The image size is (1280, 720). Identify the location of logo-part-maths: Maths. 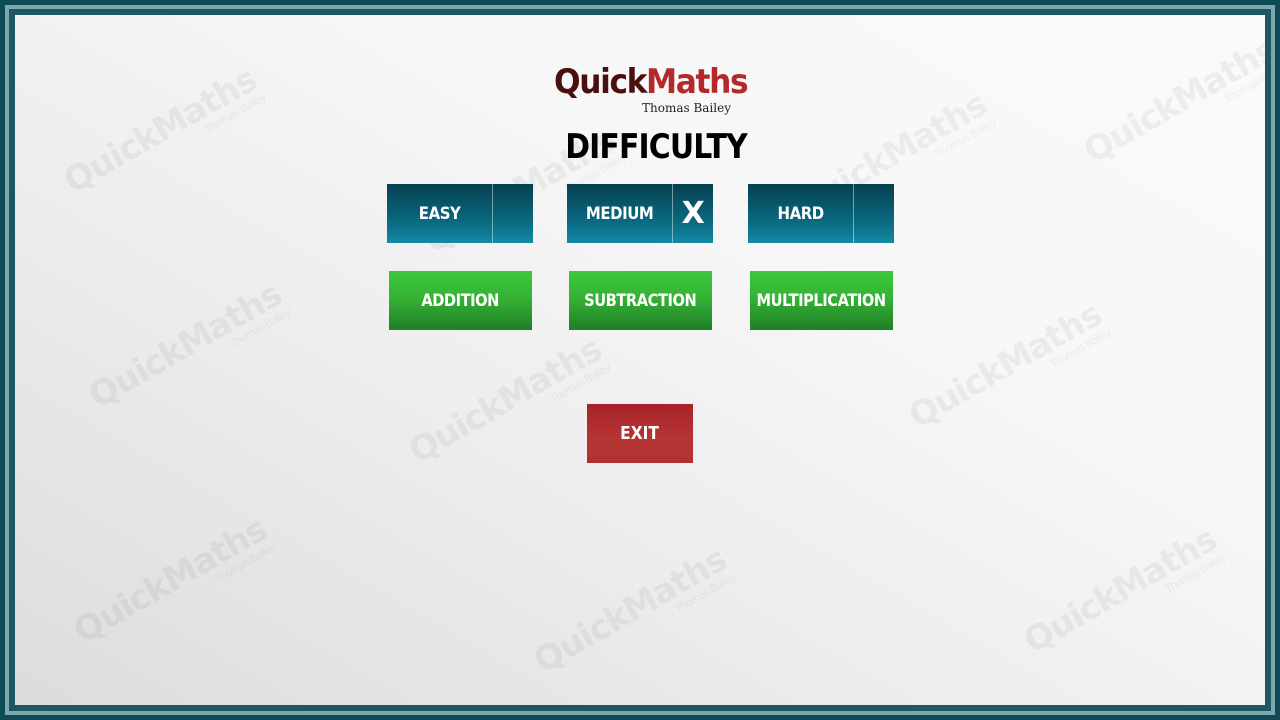
(697, 82).